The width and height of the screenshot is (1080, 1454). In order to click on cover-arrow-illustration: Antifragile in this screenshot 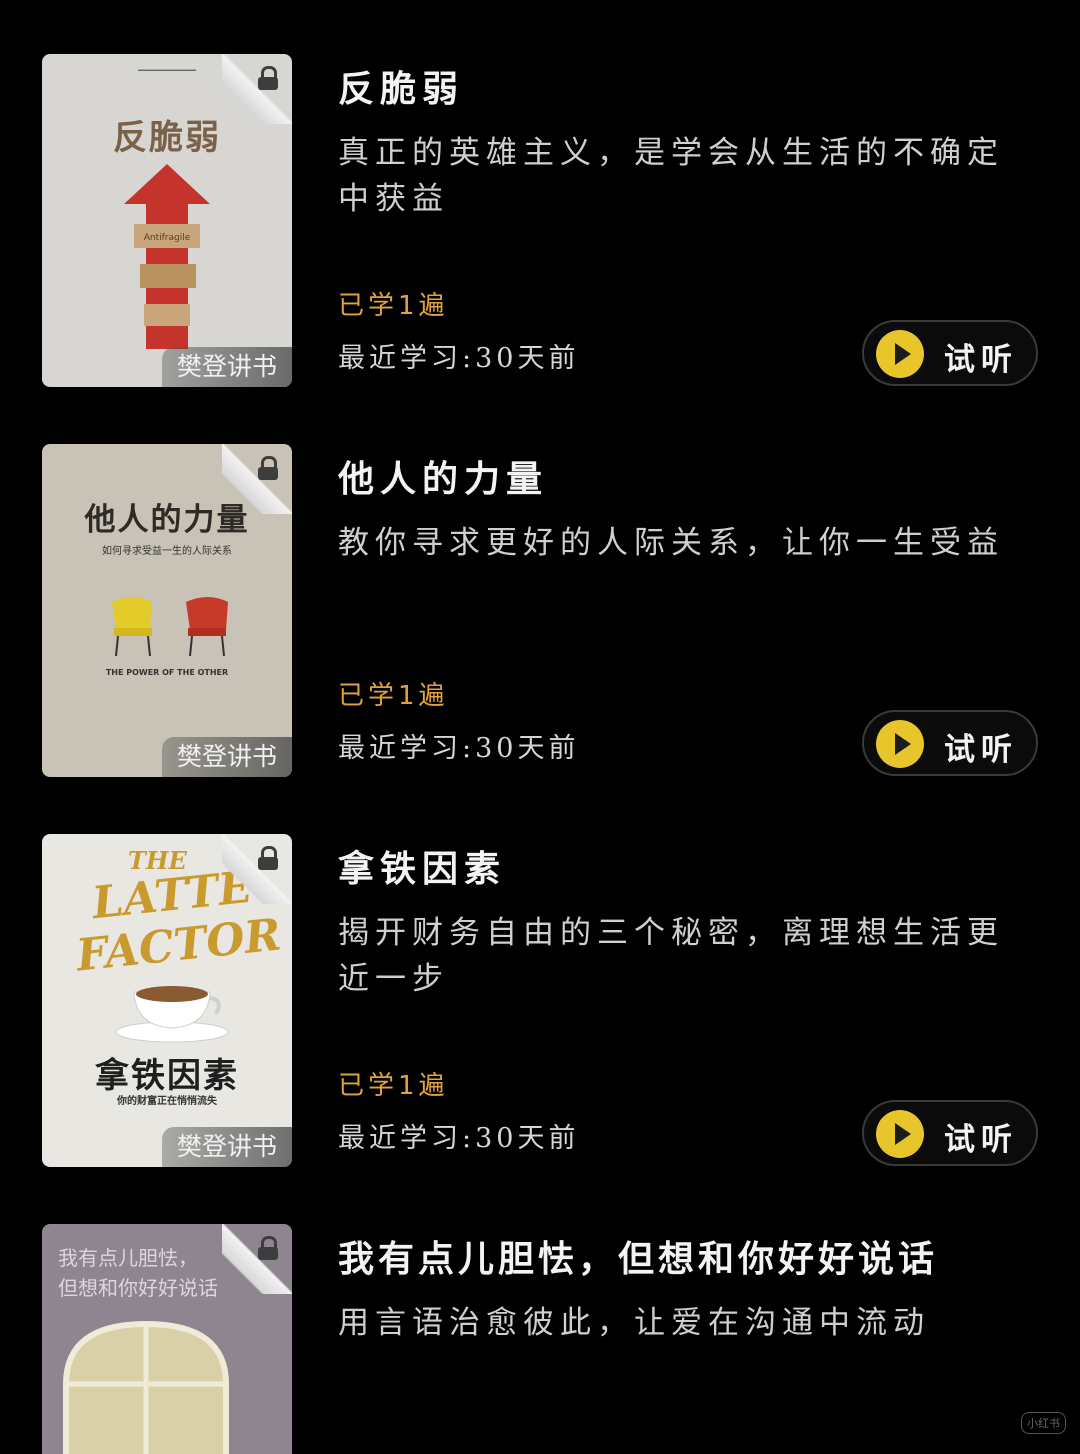, I will do `click(167, 256)`.